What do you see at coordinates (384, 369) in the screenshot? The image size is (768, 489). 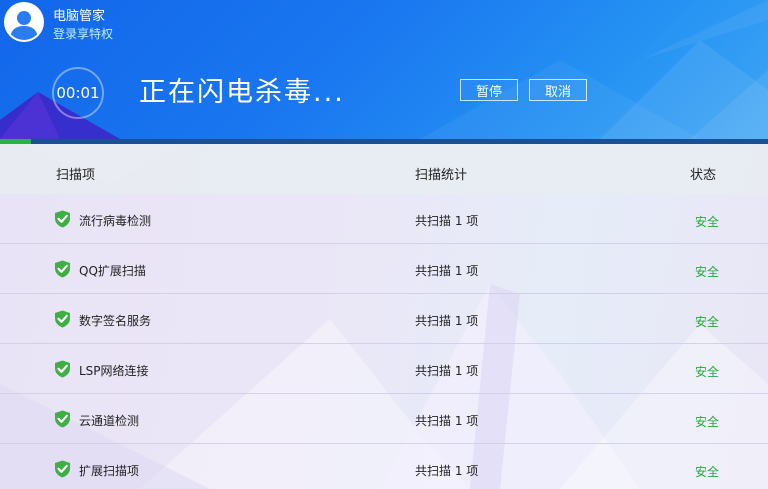 I see `table-row: LSP网络连接 共扫描 1 项 安全` at bounding box center [384, 369].